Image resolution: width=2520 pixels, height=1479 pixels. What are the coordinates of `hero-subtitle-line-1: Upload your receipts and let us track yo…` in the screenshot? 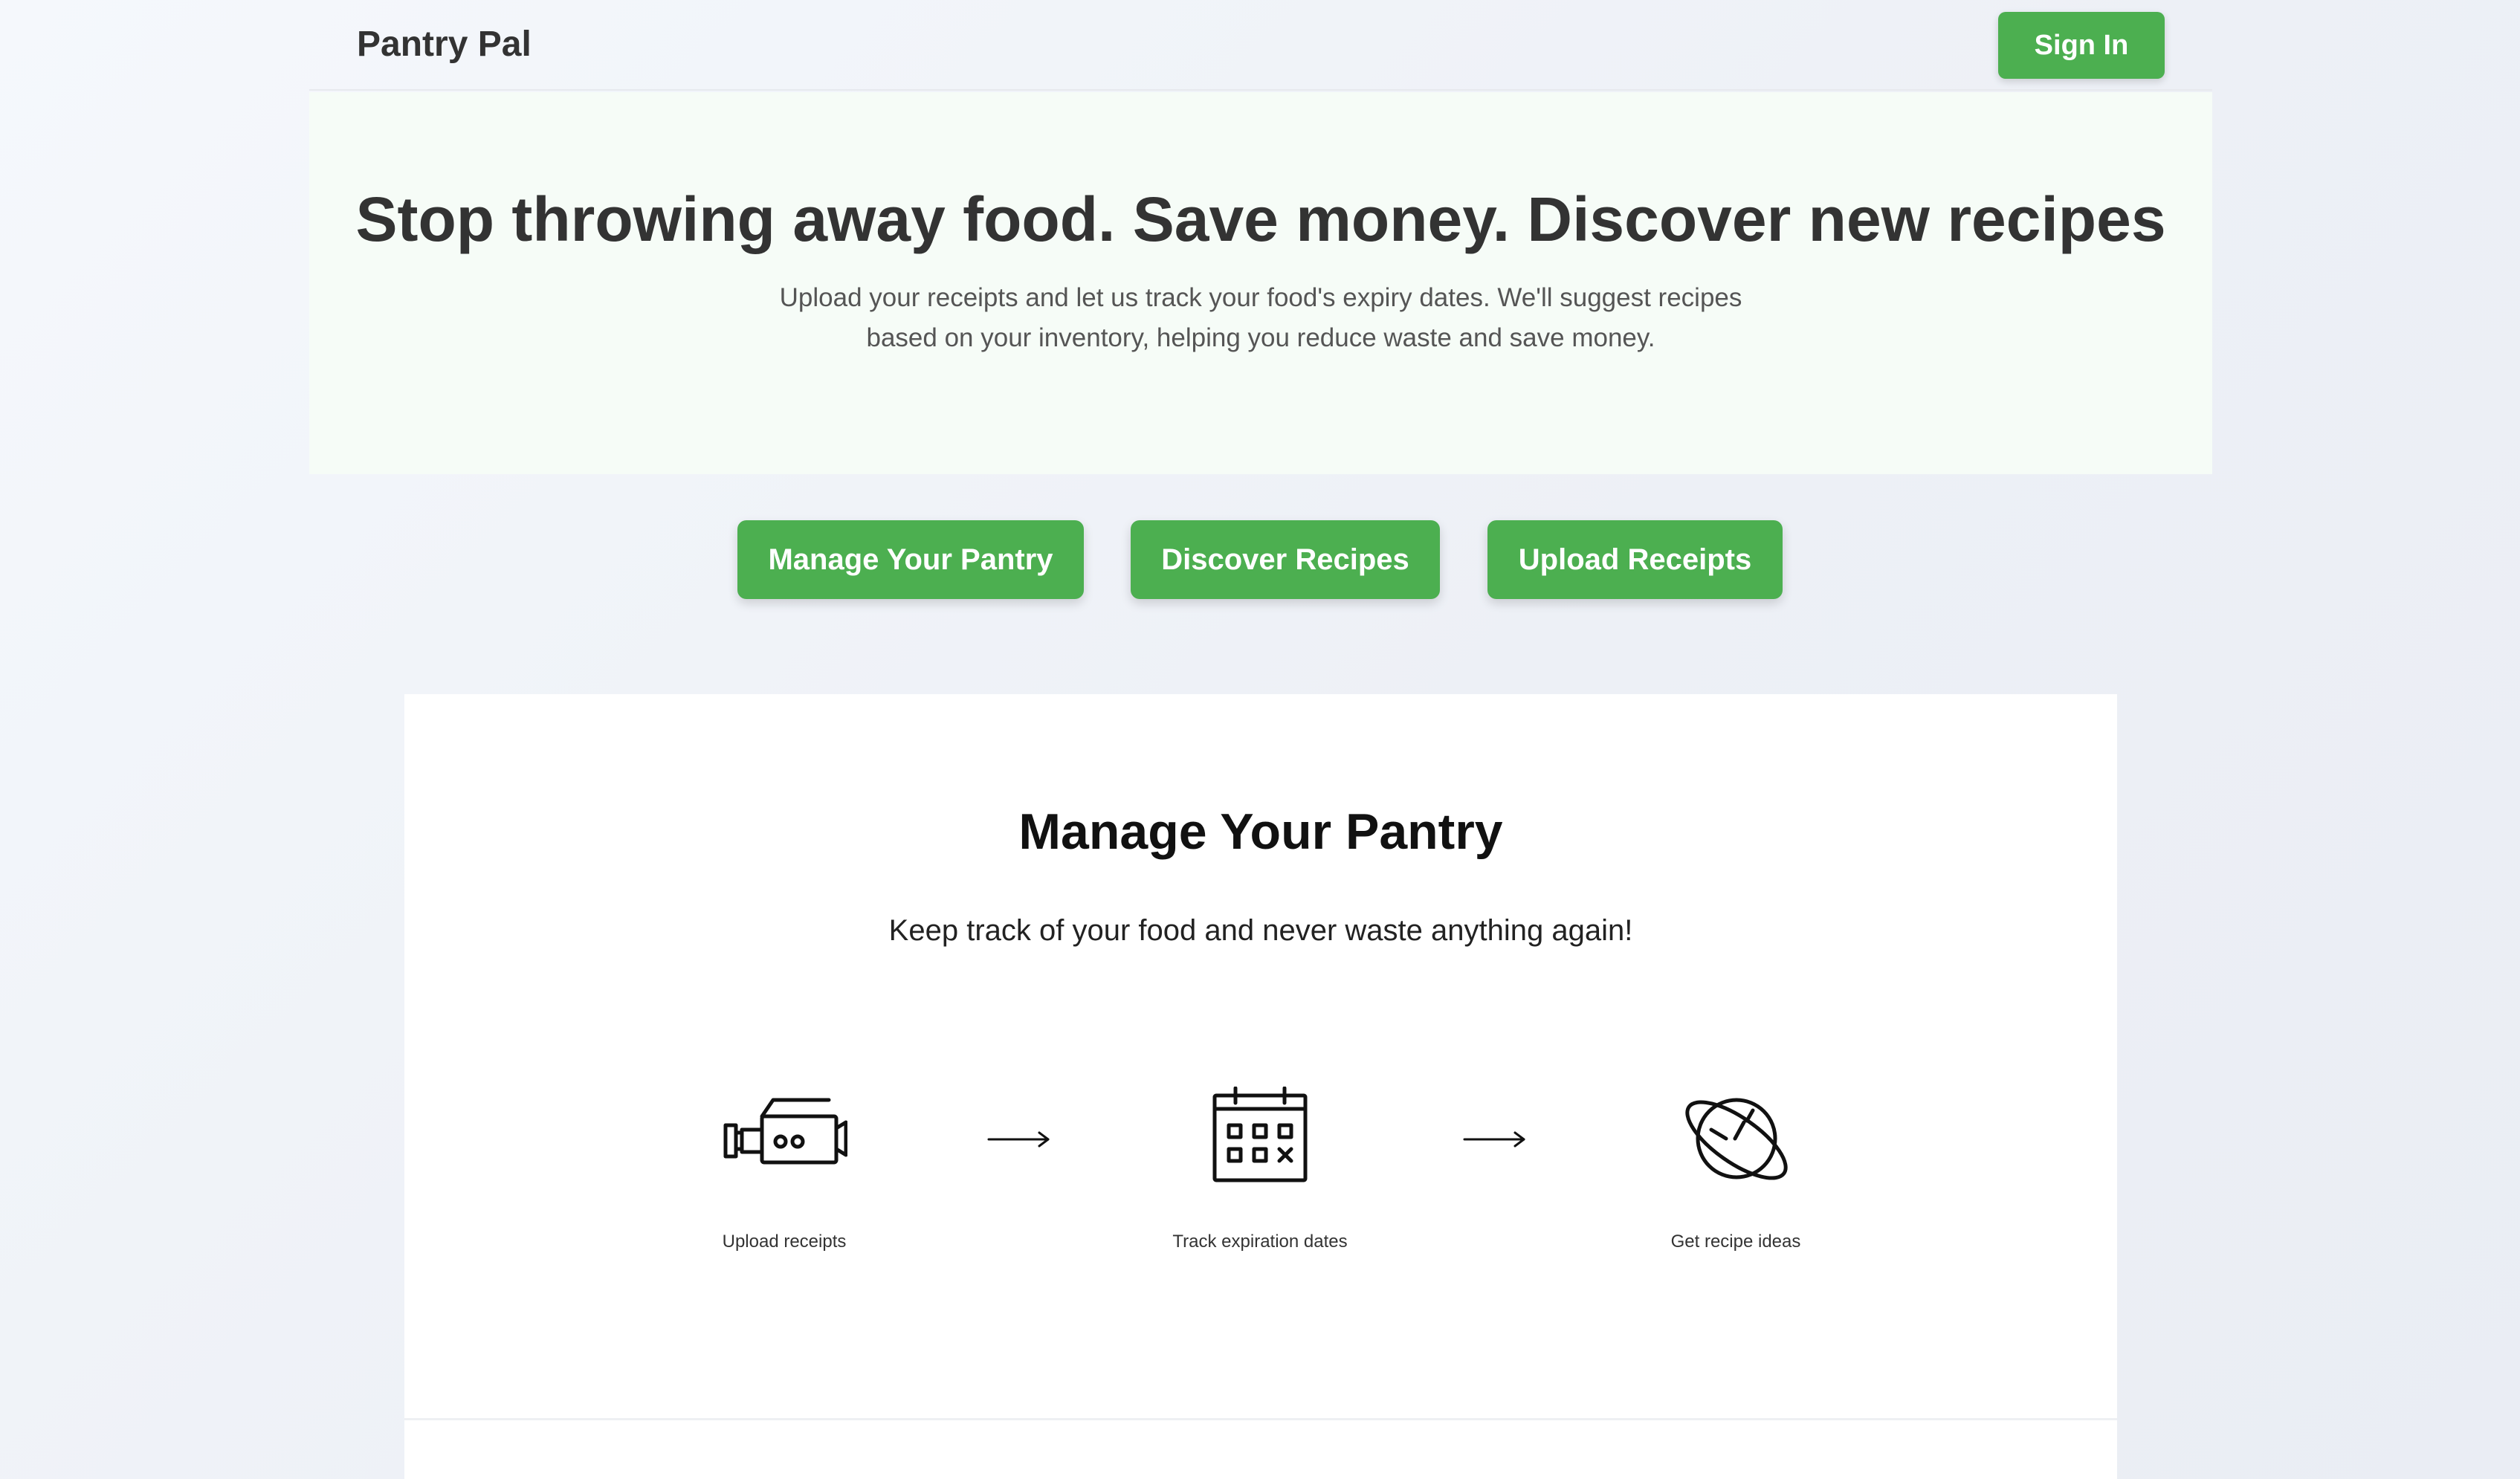 It's located at (1261, 297).